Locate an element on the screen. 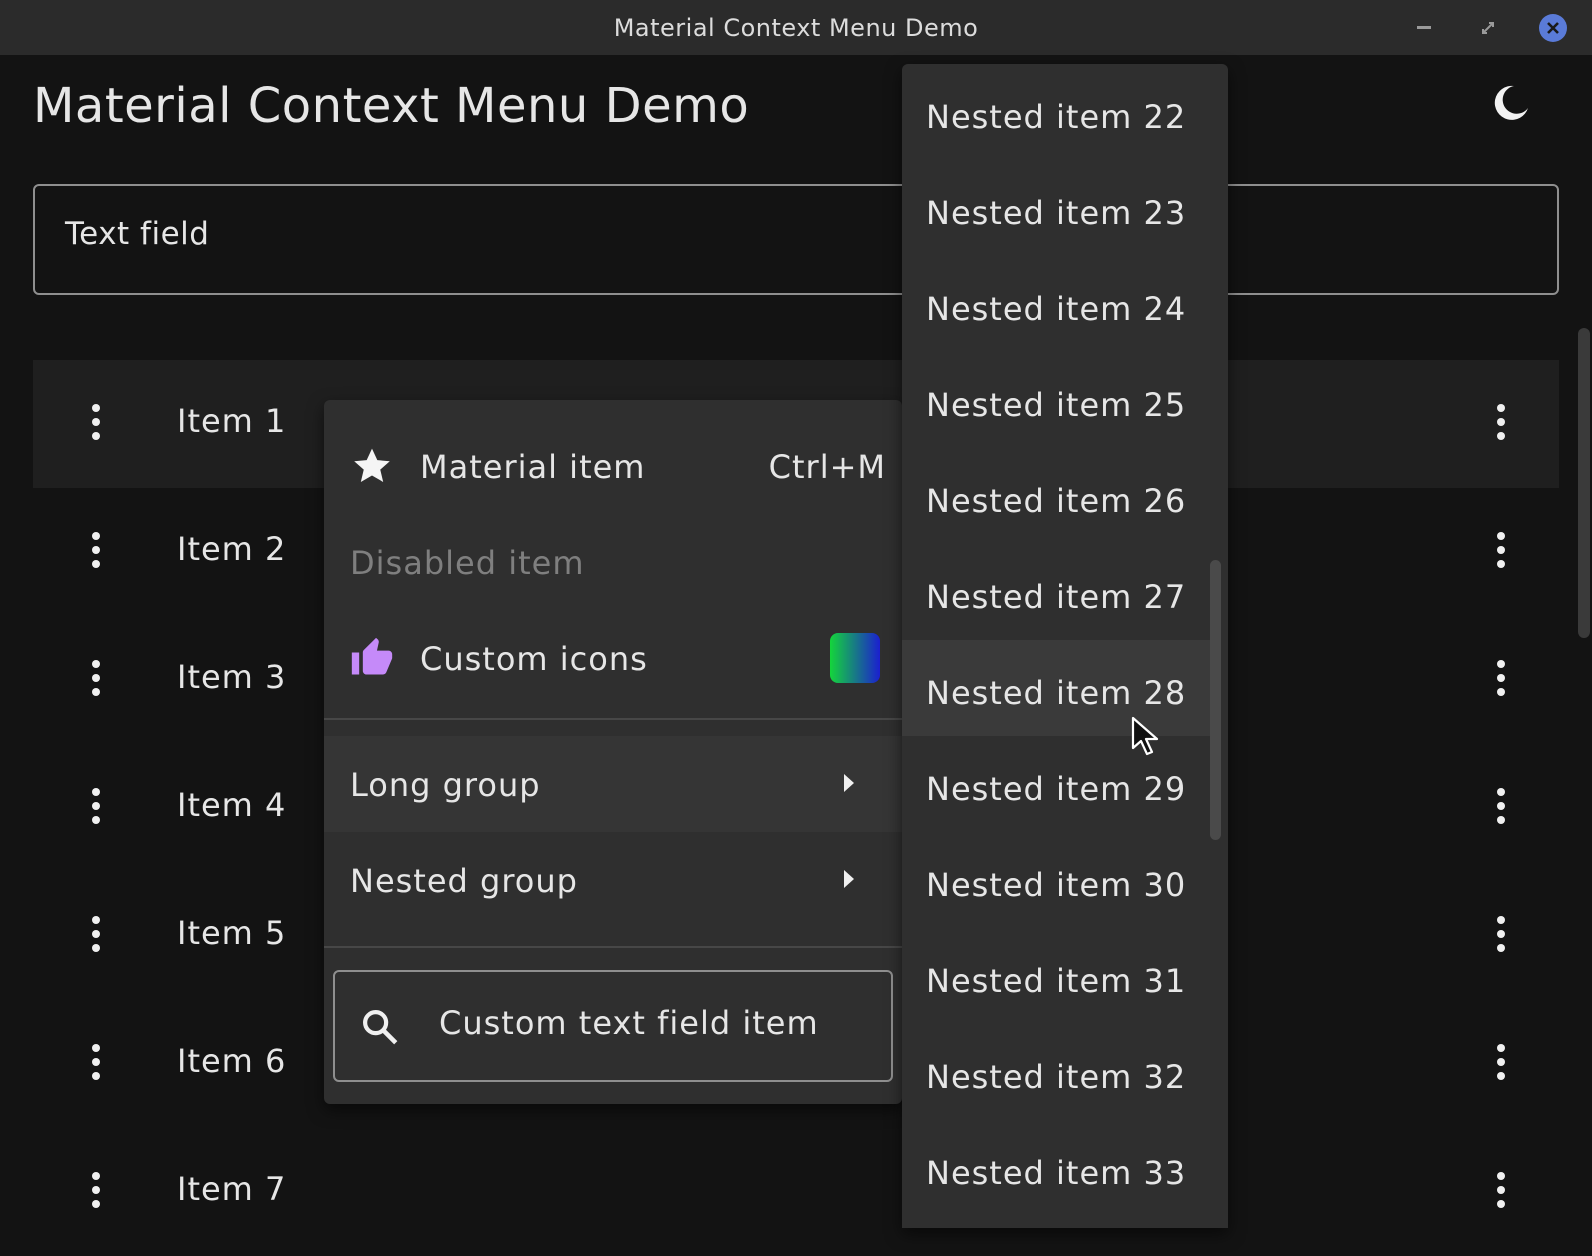 The image size is (1592, 1256). page-title: Material Context Menu Demo is located at coordinates (391, 106).